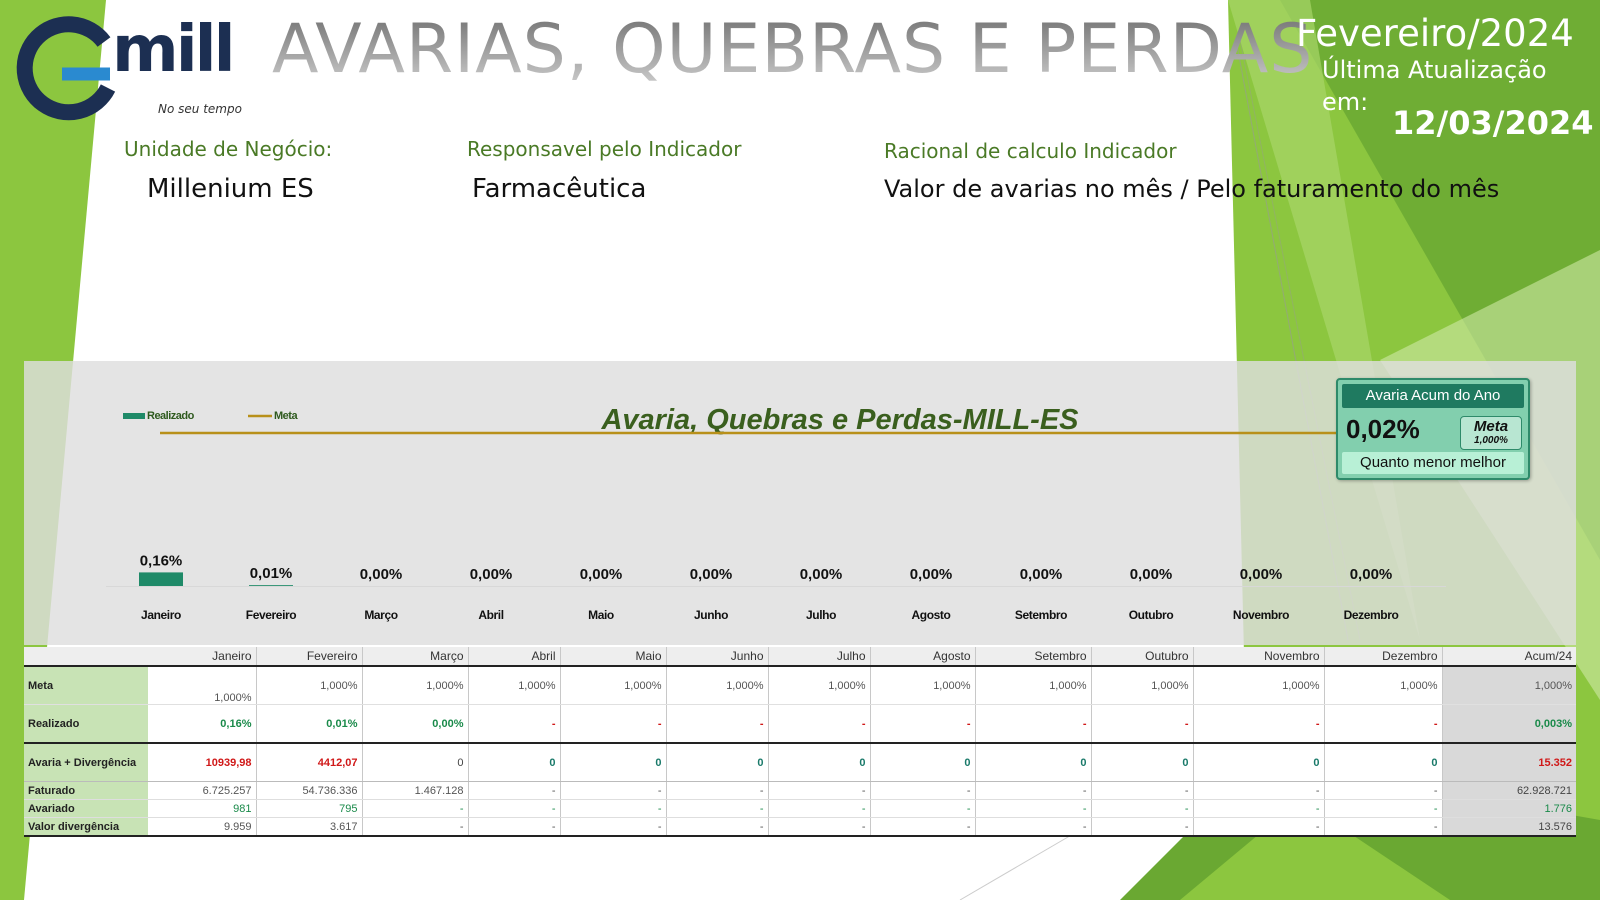 This screenshot has height=900, width=1600. I want to click on report-period: Fevereiro/2024, so click(1435, 33).